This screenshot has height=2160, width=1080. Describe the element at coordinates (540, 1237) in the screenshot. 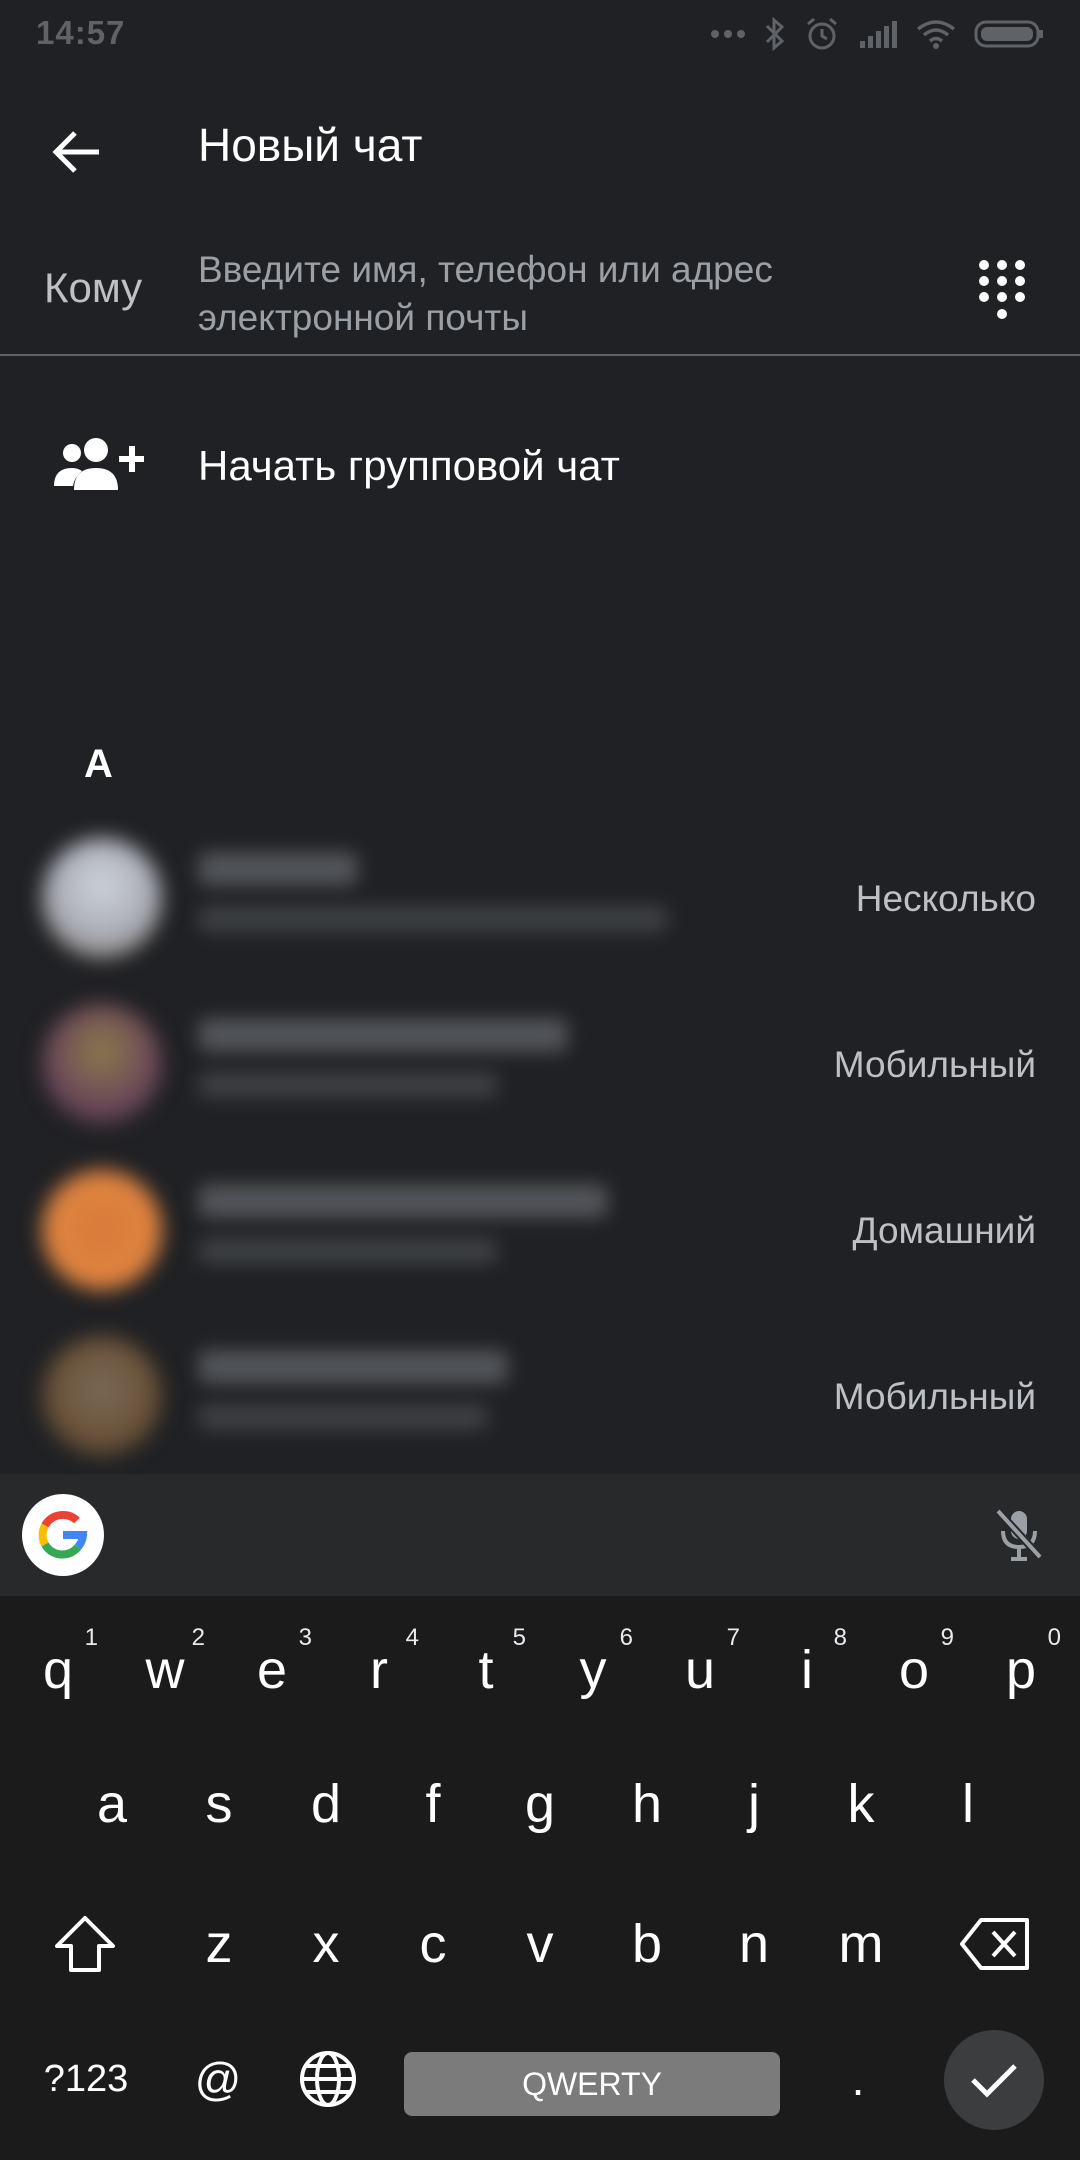

I see `contact-row: Домашний` at that location.